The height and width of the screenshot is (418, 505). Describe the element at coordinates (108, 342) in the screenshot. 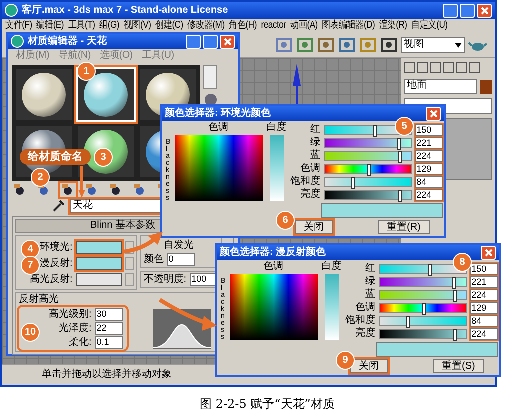

I see `spinner-field: 0.1` at that location.